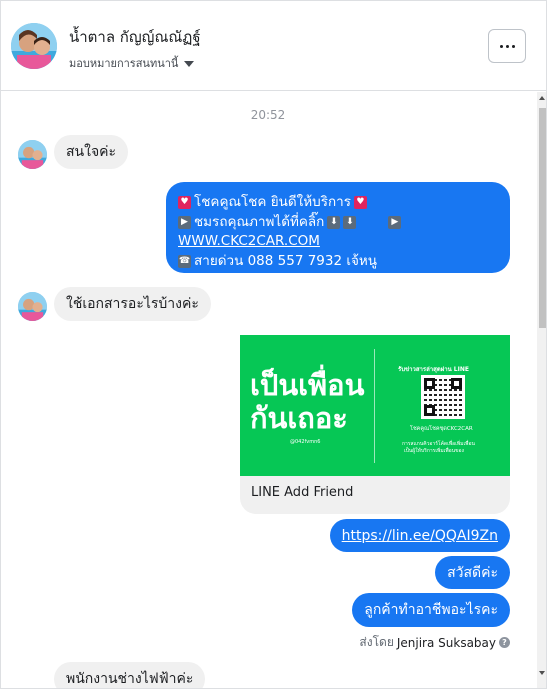 This screenshot has height=689, width=547. I want to click on message-line: ♥ โชคคูณโชค ยินดีให้บริการ ♥, so click(338, 203).